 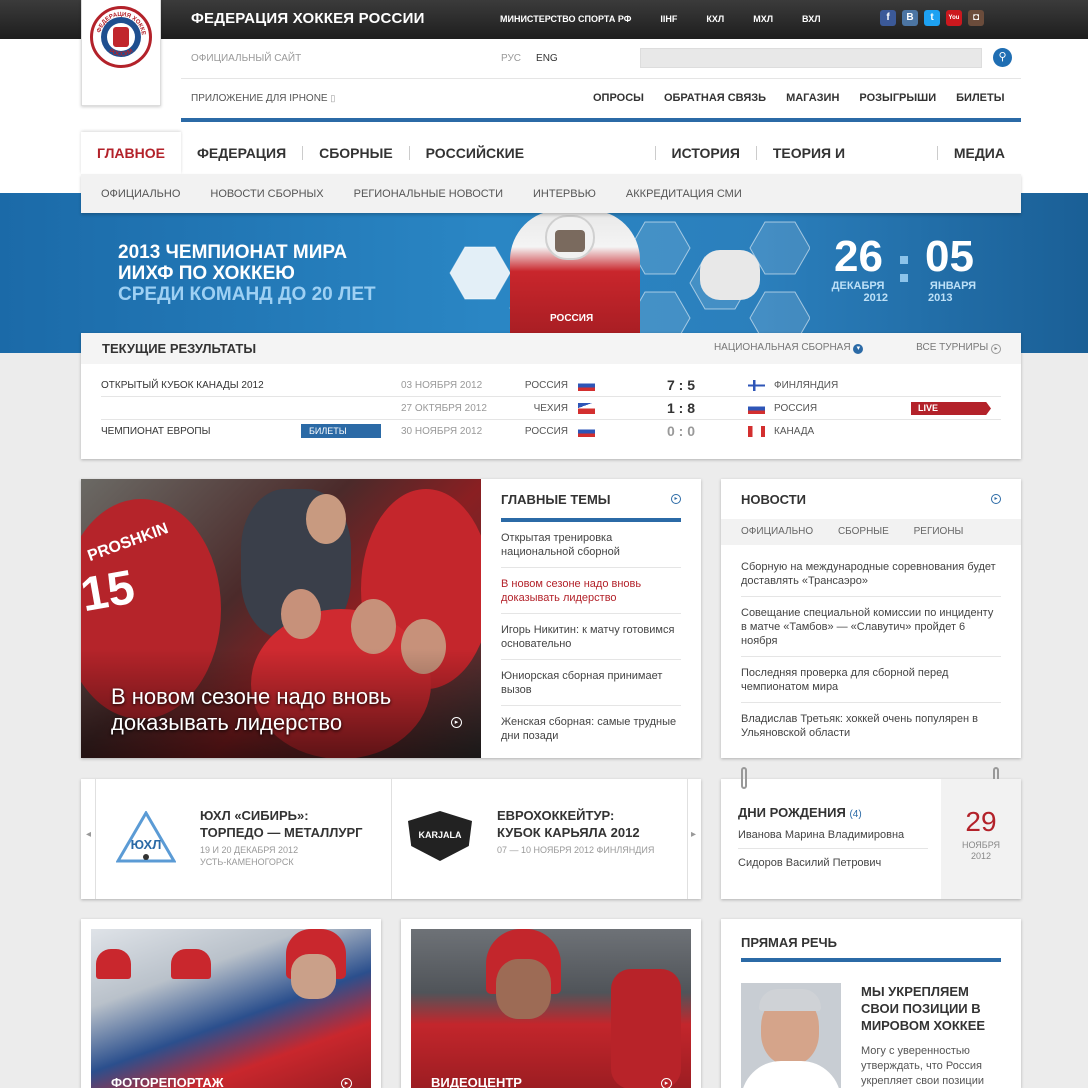 I want to click on news-tab-regions: РЕГИОНЫ, so click(x=939, y=531).